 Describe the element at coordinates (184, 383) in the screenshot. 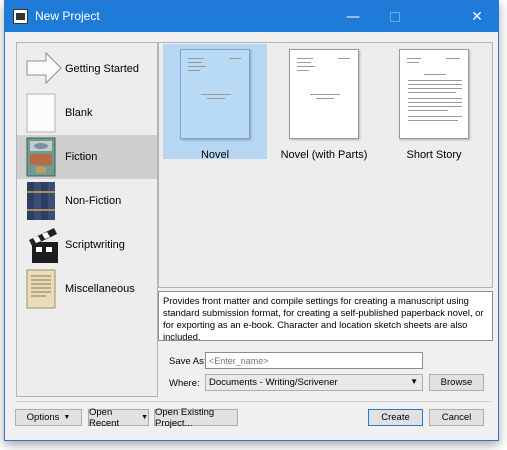

I see `where-label: Where:` at that location.